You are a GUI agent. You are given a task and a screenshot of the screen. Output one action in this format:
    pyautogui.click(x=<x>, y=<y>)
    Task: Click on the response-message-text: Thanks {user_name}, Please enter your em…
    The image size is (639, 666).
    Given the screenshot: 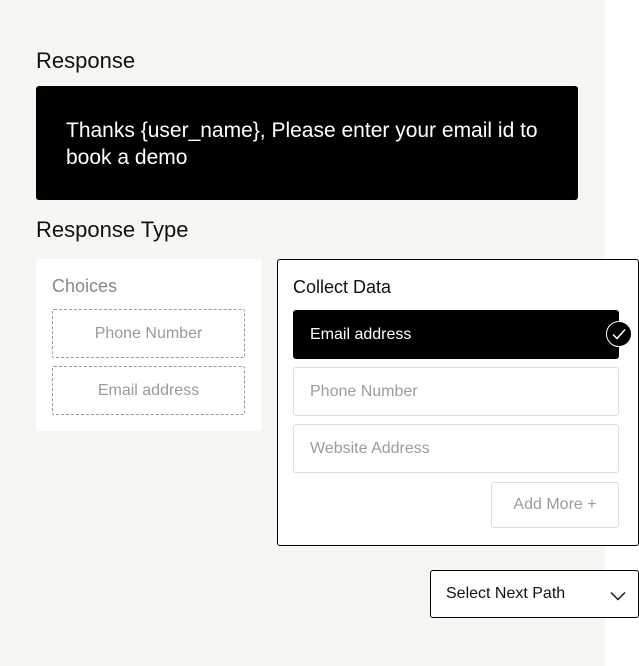 What is the action you would take?
    pyautogui.click(x=302, y=144)
    